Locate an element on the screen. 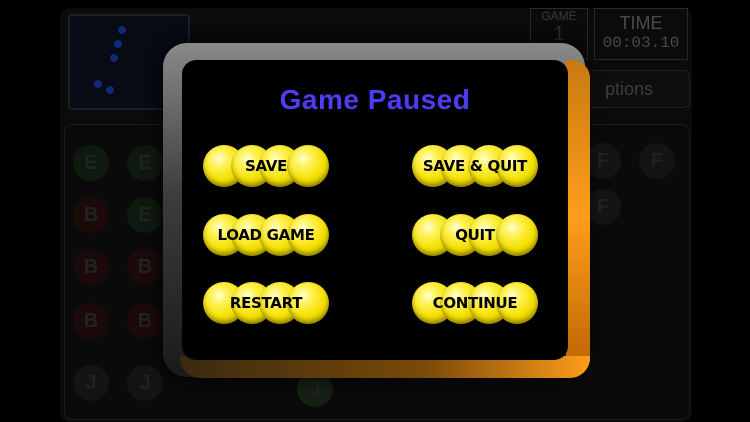  quit-button: QUIT is located at coordinates (475, 235).